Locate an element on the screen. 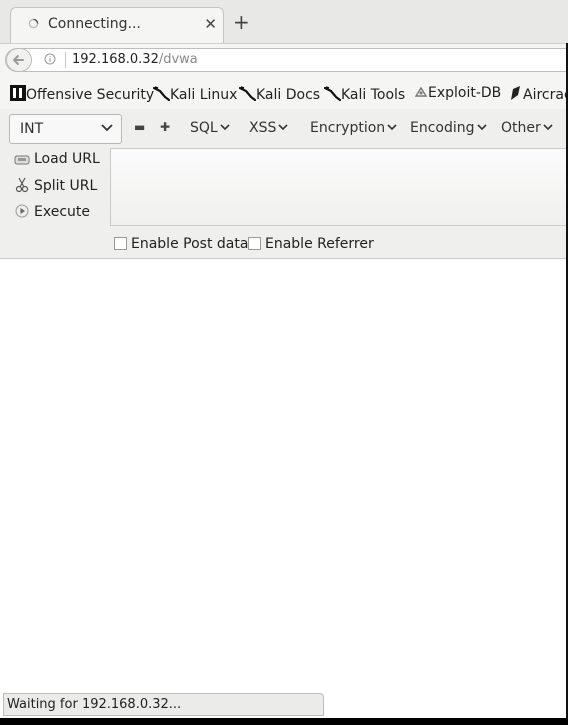  menu-xss: XSS is located at coordinates (268, 128).